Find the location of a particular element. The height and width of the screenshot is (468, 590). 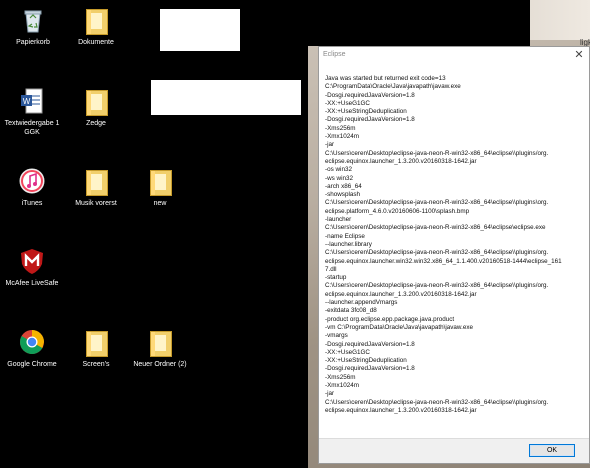

chrome-icon is located at coordinates (32, 342).